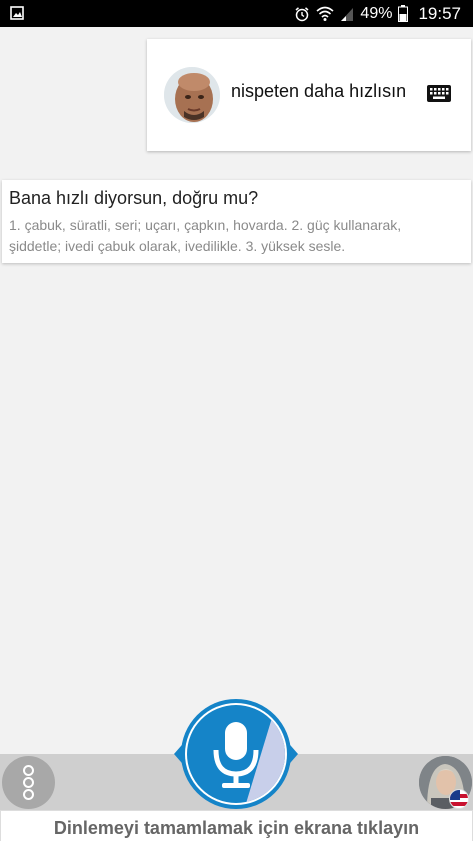 This screenshot has height=841, width=473. I want to click on alarm-icon, so click(302, 13).